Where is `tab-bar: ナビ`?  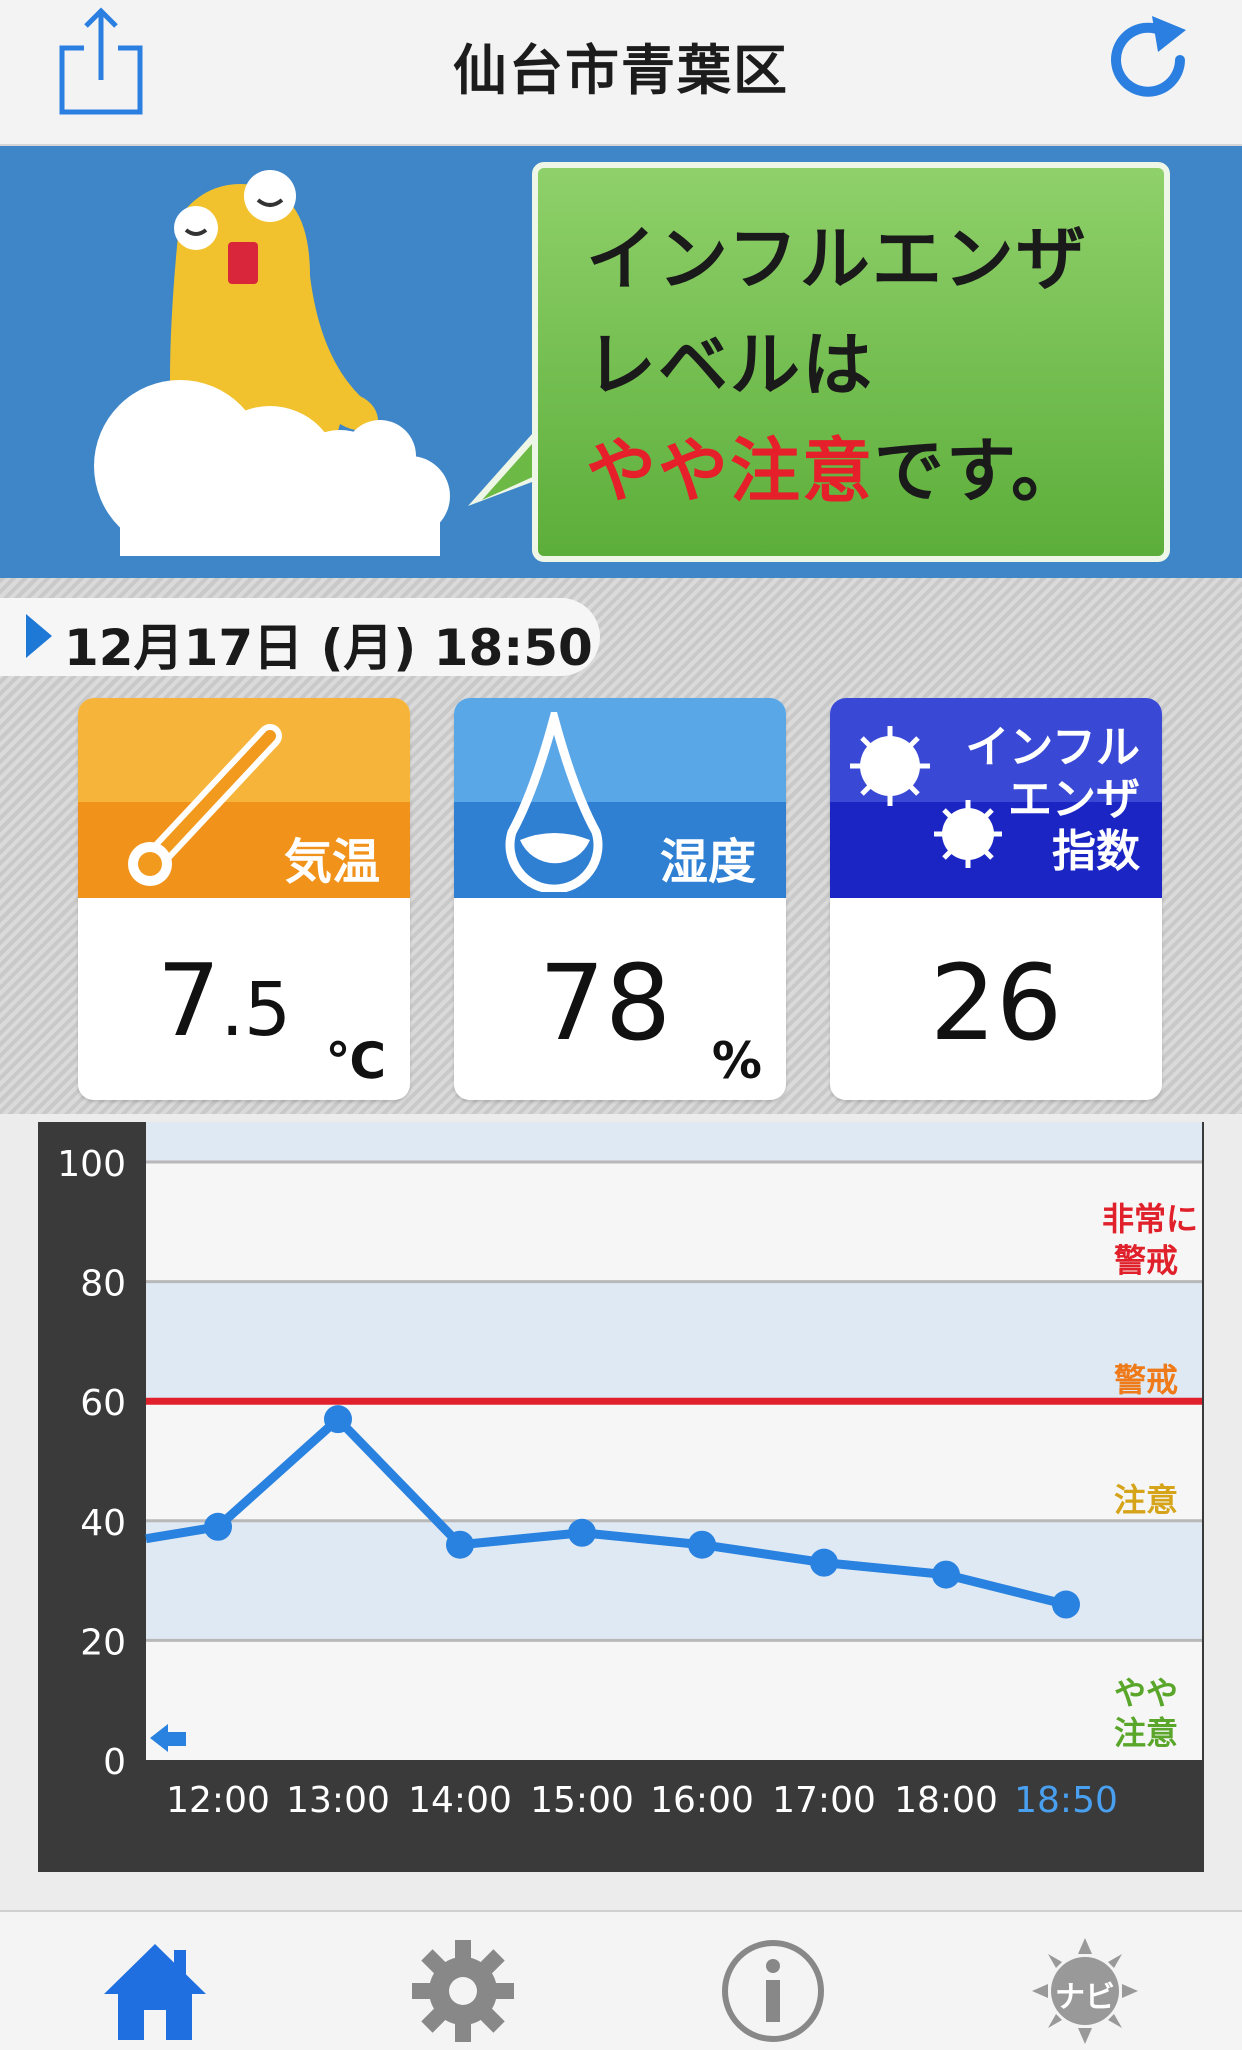 tab-bar: ナビ is located at coordinates (621, 1980).